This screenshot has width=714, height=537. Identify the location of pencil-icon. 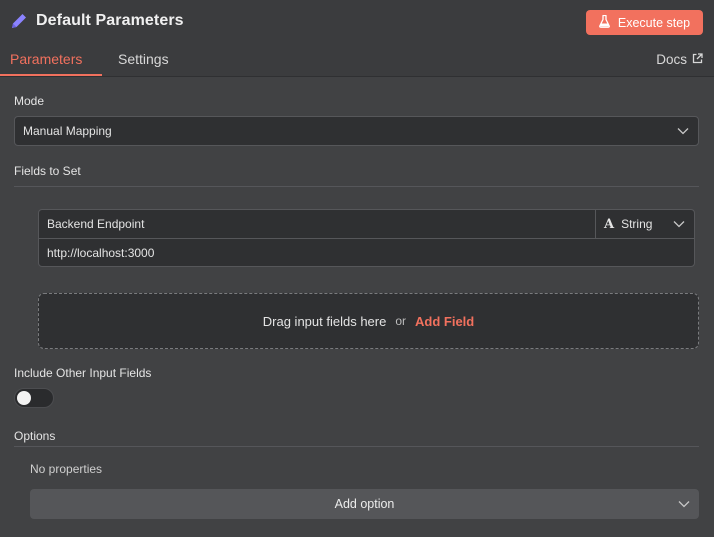
(19, 21).